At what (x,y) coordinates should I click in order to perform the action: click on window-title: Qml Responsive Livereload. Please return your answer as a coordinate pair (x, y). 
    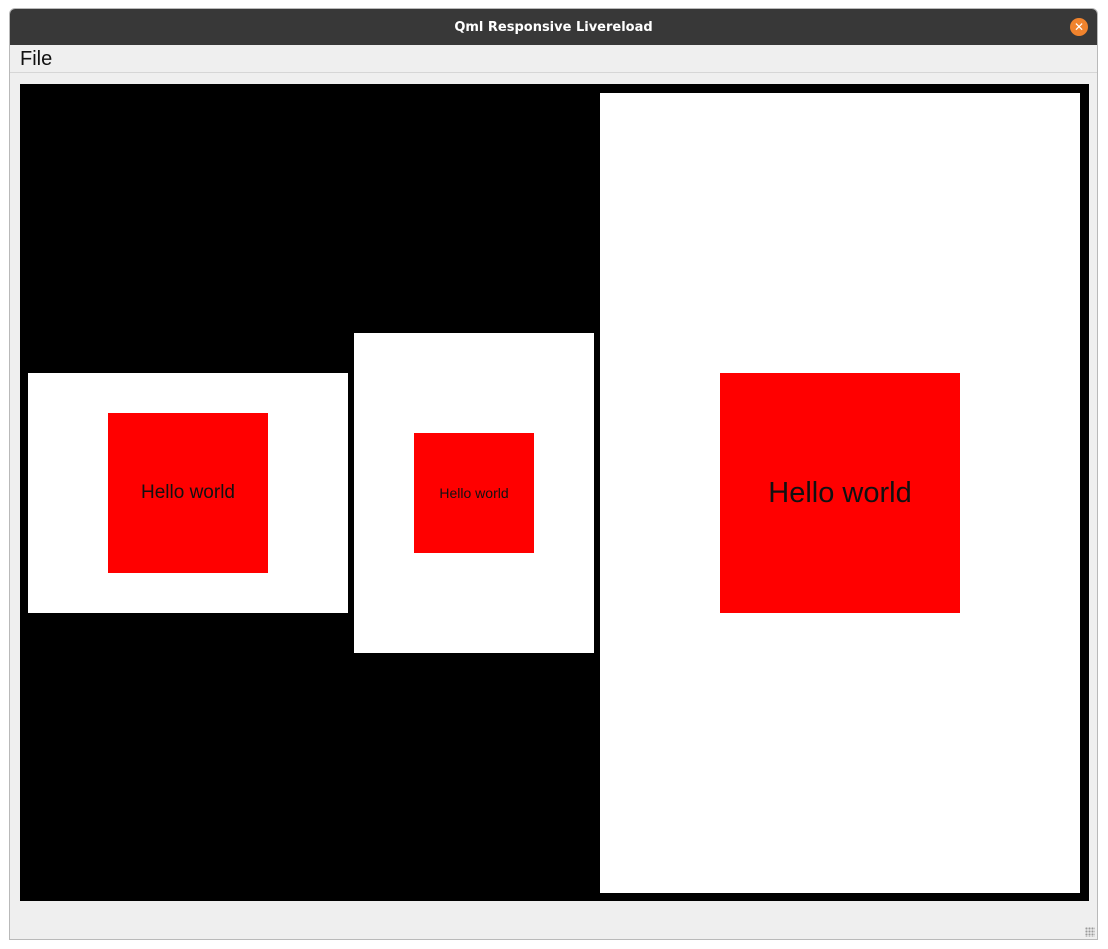
    Looking at the image, I should click on (553, 27).